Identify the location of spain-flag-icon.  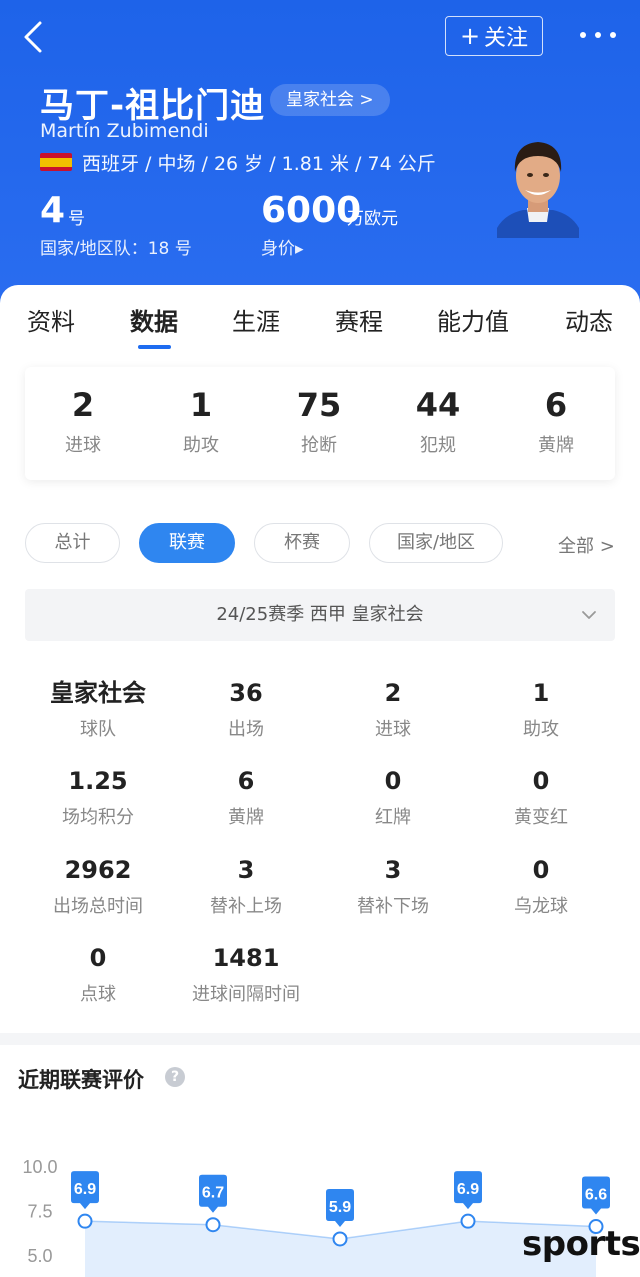
(56, 162).